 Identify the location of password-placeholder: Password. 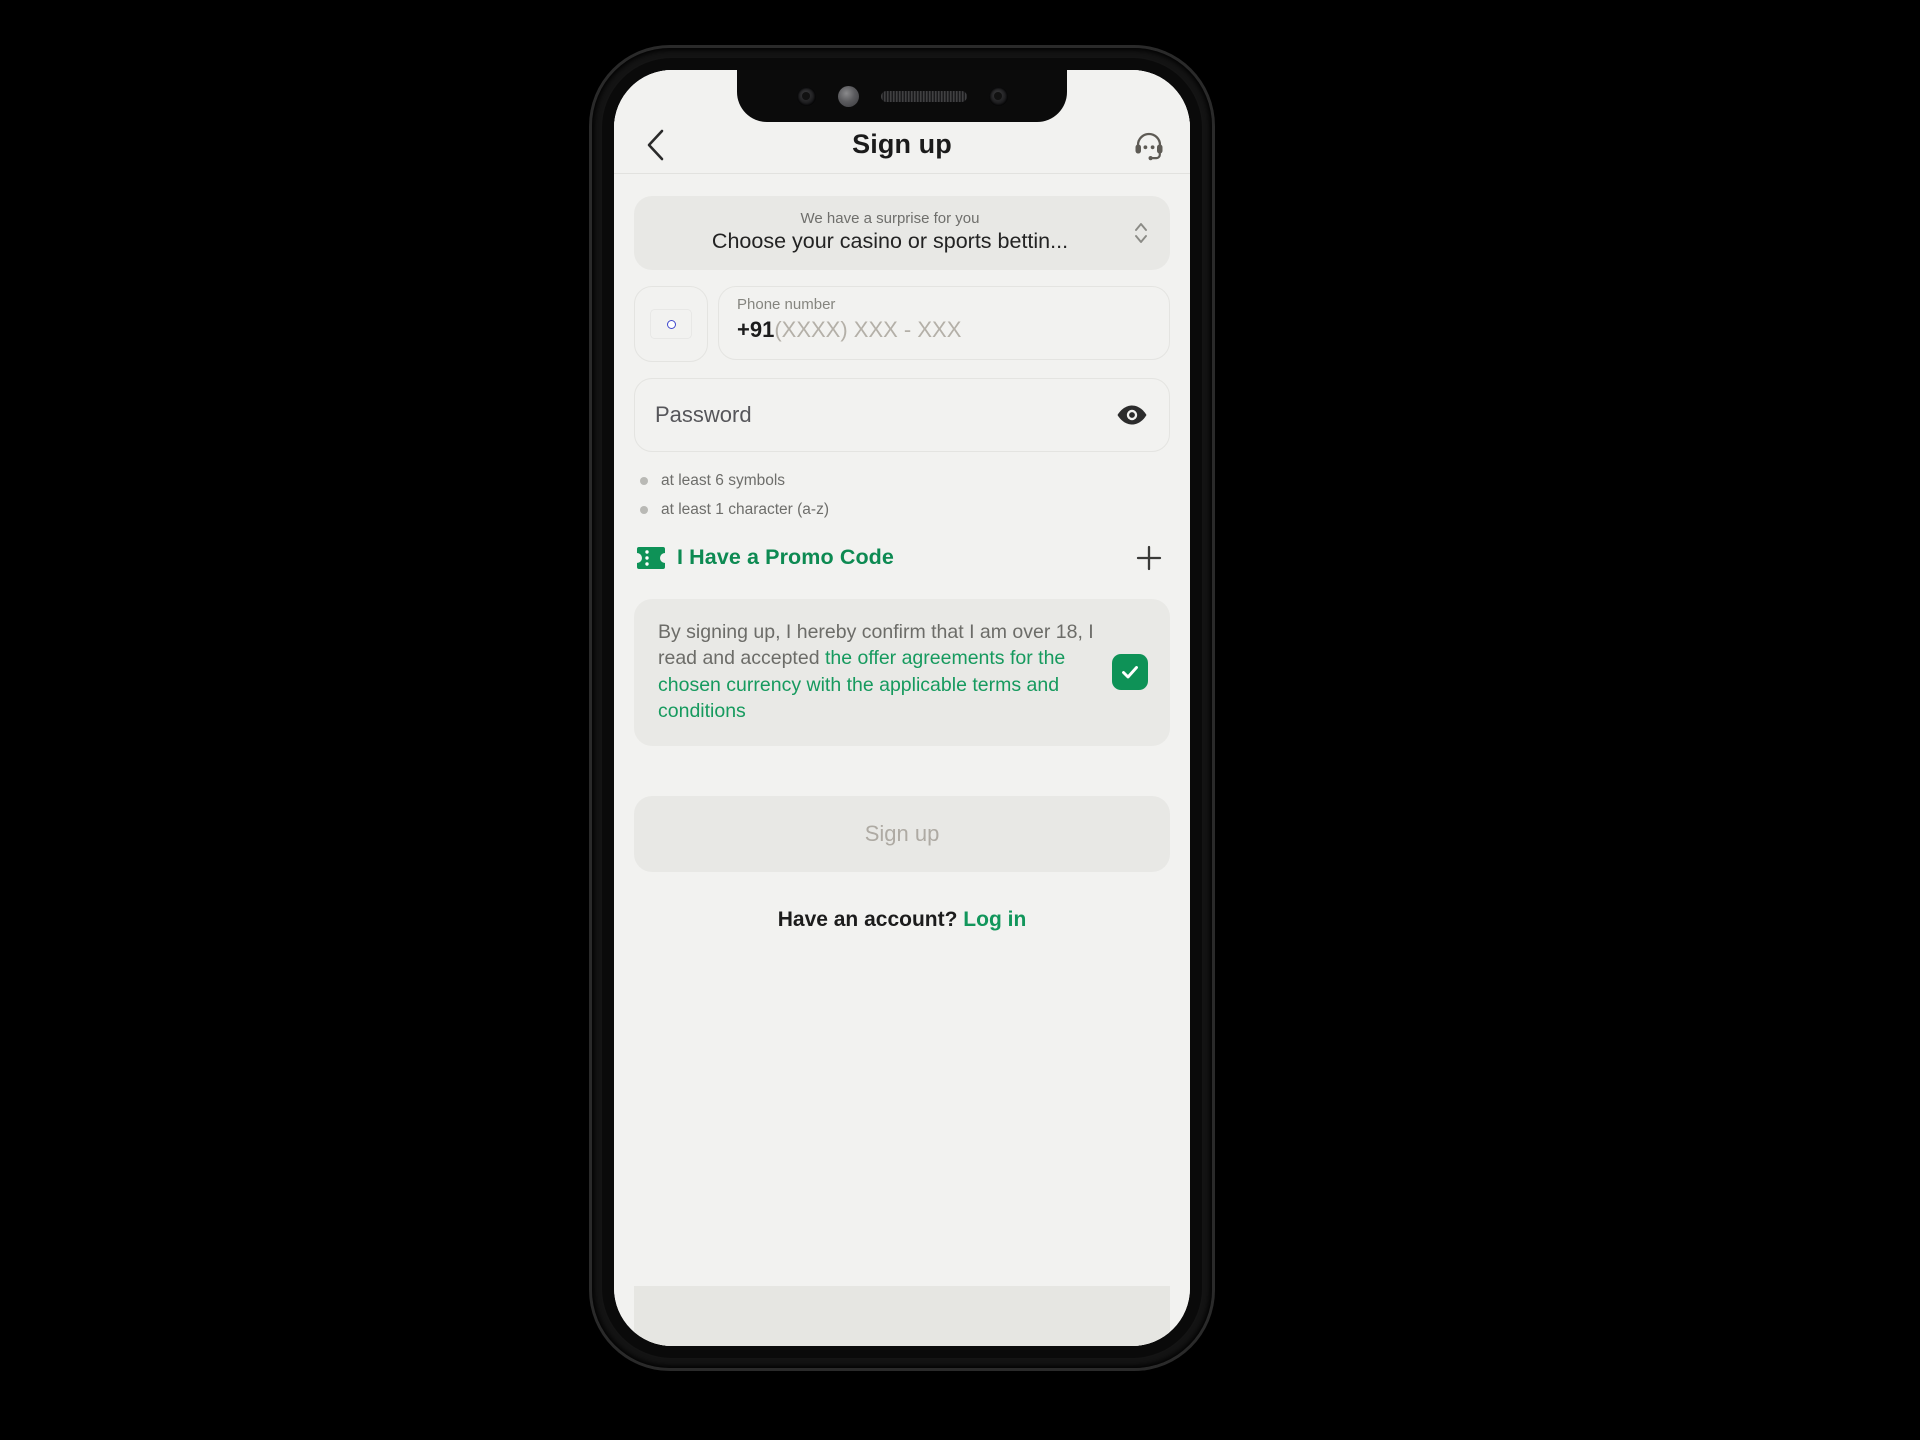
(703, 414).